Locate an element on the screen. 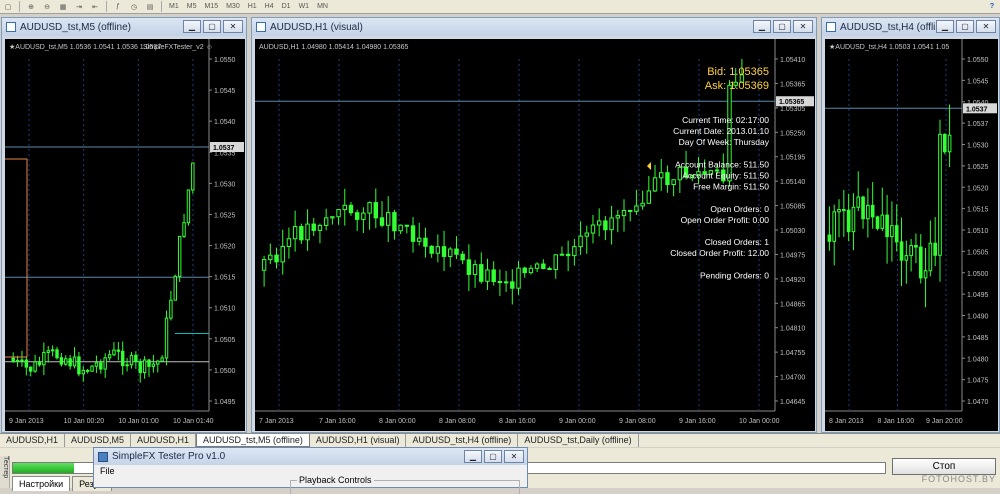 The height and width of the screenshot is (494, 1000). chart-tab: AUDUSD_tst,H4 (offline) is located at coordinates (462, 440).